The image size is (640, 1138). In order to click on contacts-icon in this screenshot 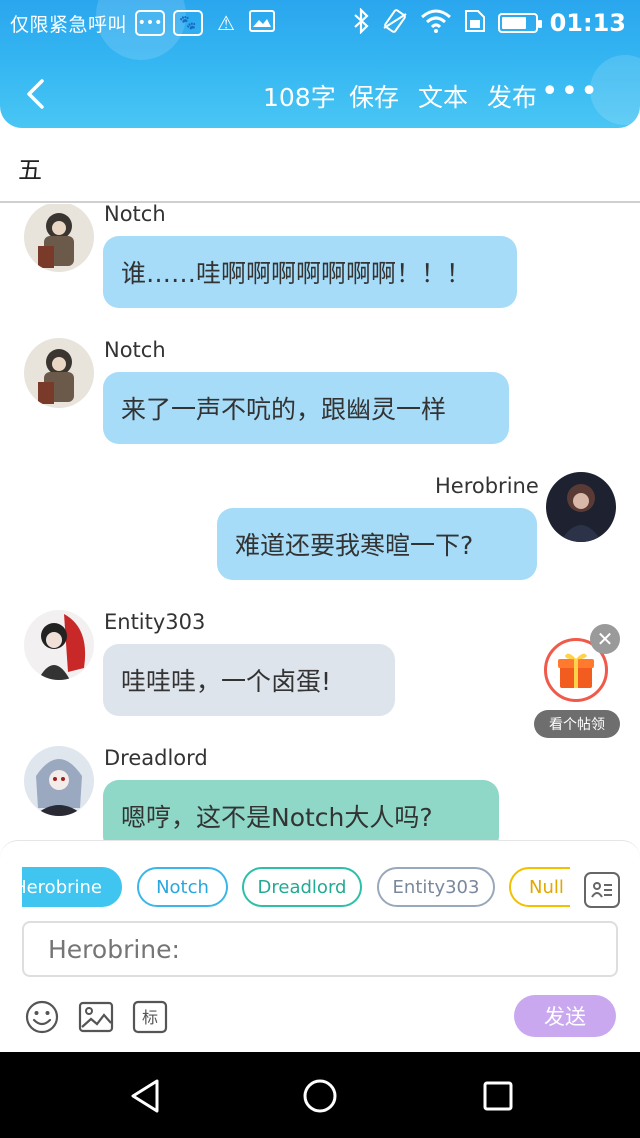, I will do `click(601, 890)`.